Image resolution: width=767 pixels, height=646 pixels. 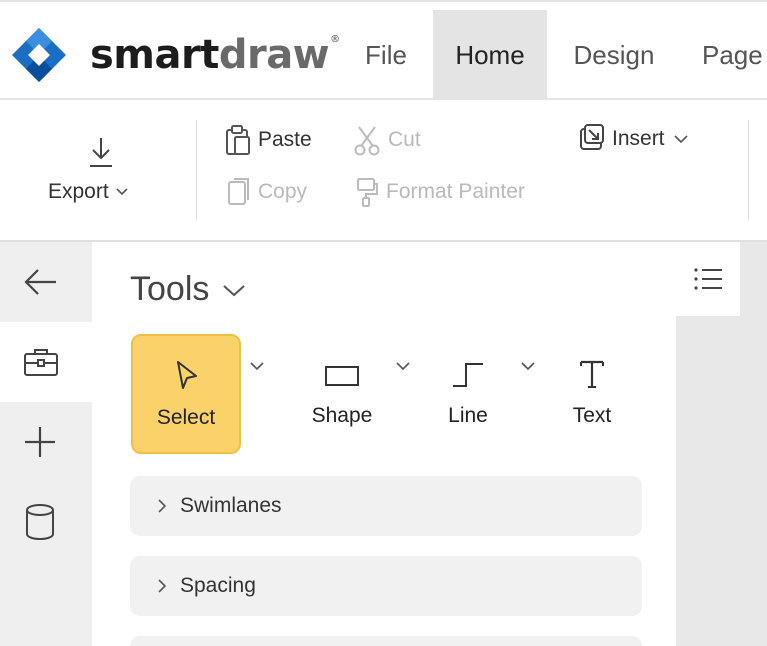 I want to click on rail-back-button, so click(x=46, y=282).